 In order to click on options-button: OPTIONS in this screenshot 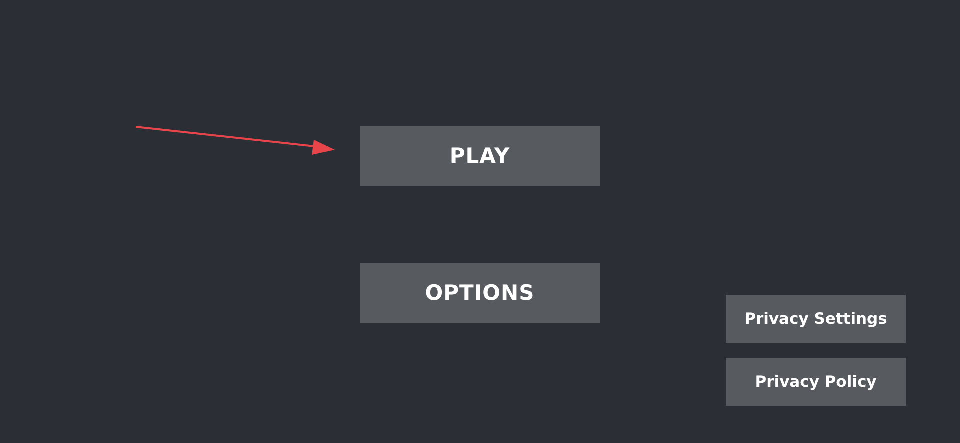, I will do `click(480, 293)`.